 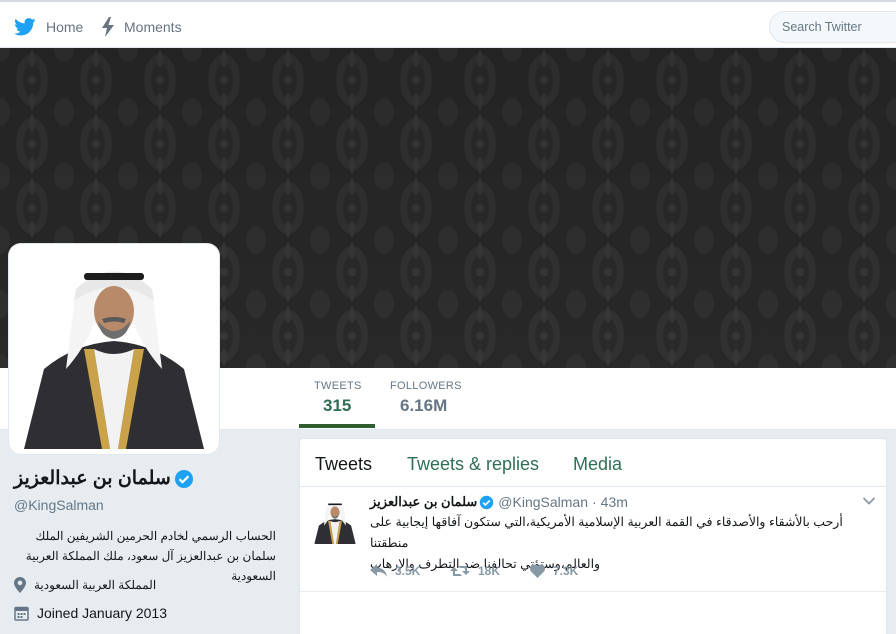 I want to click on profile-name: سلمان بن عبدالعزيز, so click(x=104, y=478).